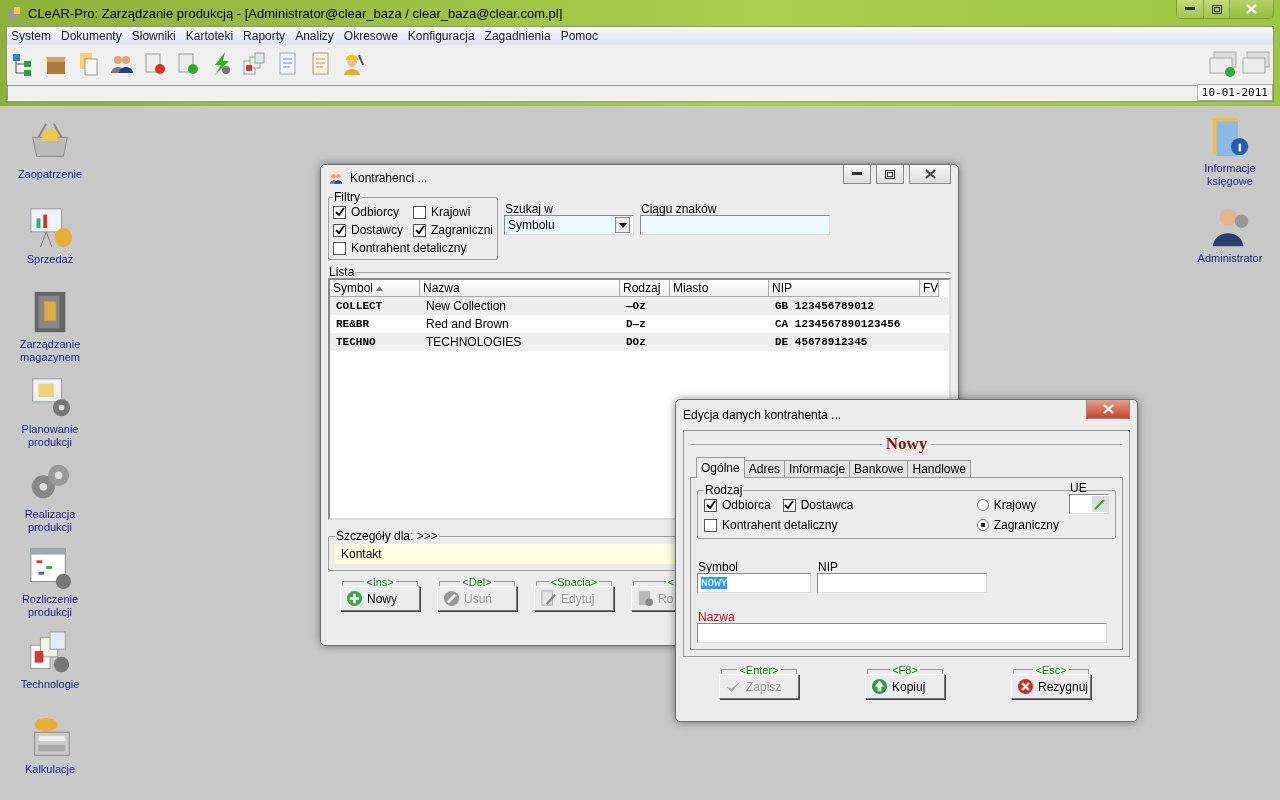 This screenshot has width=1280, height=800. I want to click on menu-item: Słowniki, so click(154, 36).